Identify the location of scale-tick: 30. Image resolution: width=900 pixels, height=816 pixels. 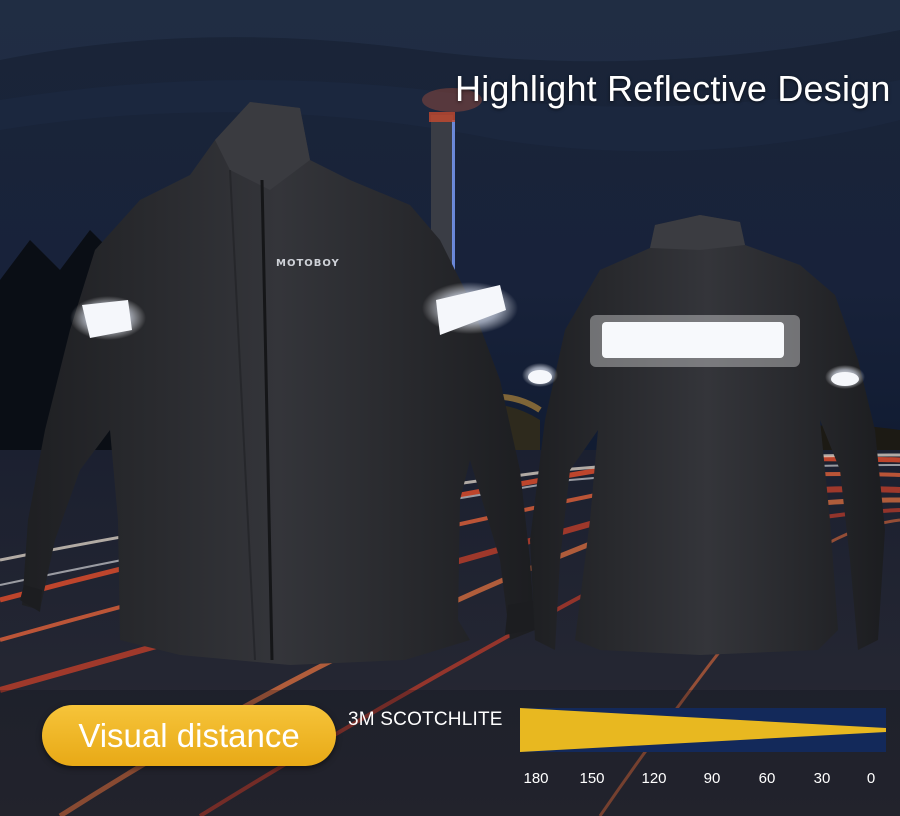
(822, 778).